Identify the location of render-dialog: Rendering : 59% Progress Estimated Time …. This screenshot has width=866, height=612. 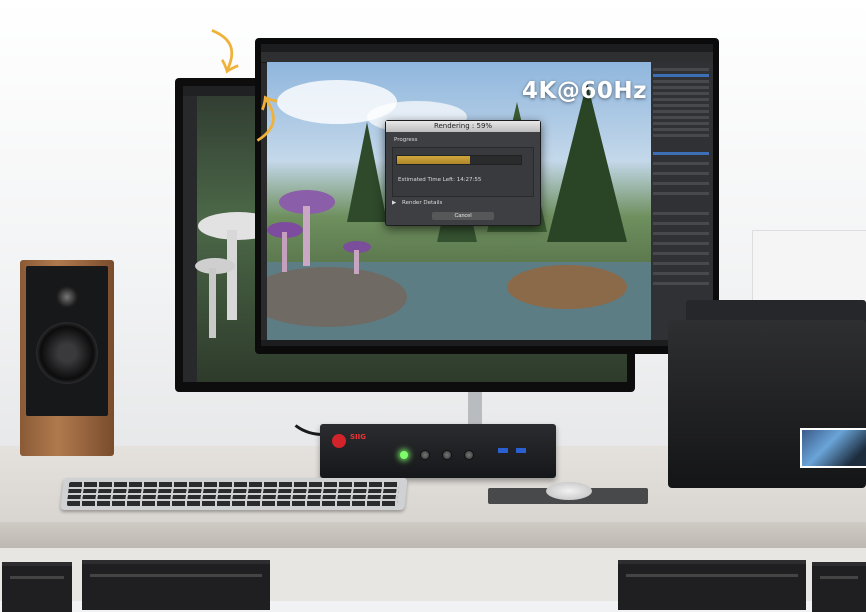
(463, 173).